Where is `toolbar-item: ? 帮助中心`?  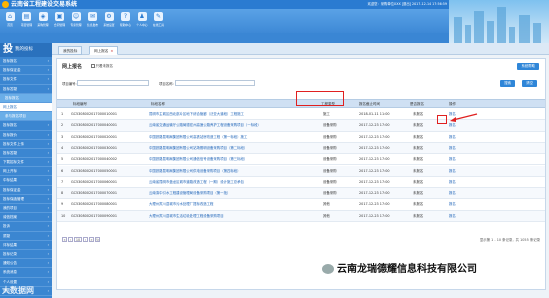 toolbar-item: ? 帮助中心 is located at coordinates (126, 21).